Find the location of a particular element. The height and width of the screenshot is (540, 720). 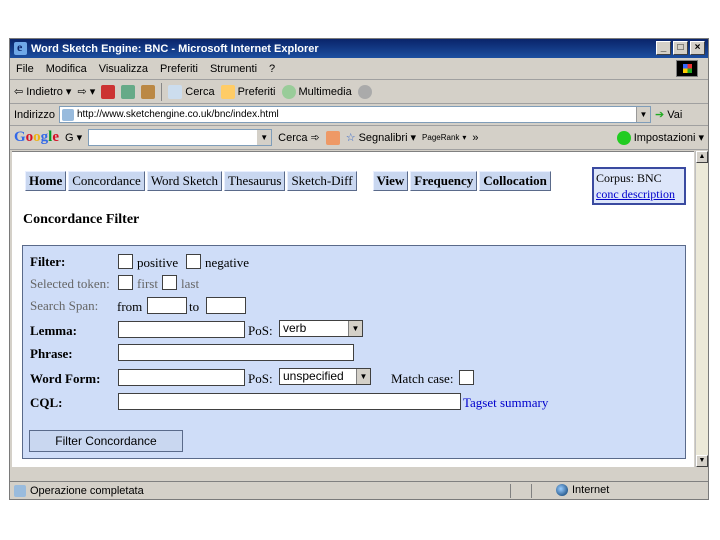

menu-file: File is located at coordinates (25, 69).